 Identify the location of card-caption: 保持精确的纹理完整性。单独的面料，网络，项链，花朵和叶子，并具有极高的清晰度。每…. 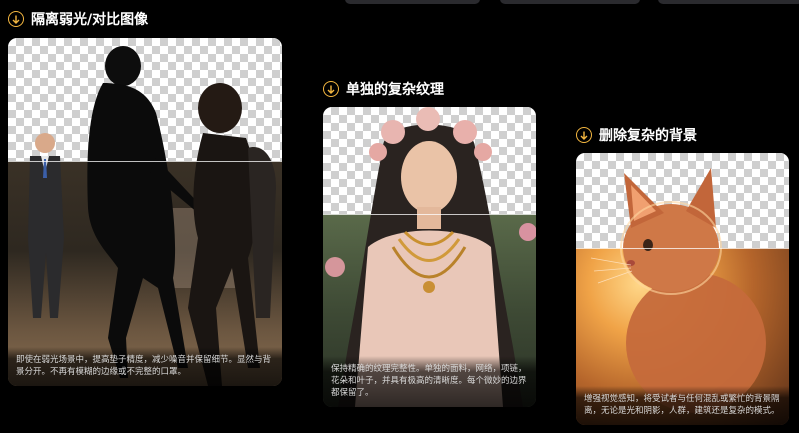
(429, 381).